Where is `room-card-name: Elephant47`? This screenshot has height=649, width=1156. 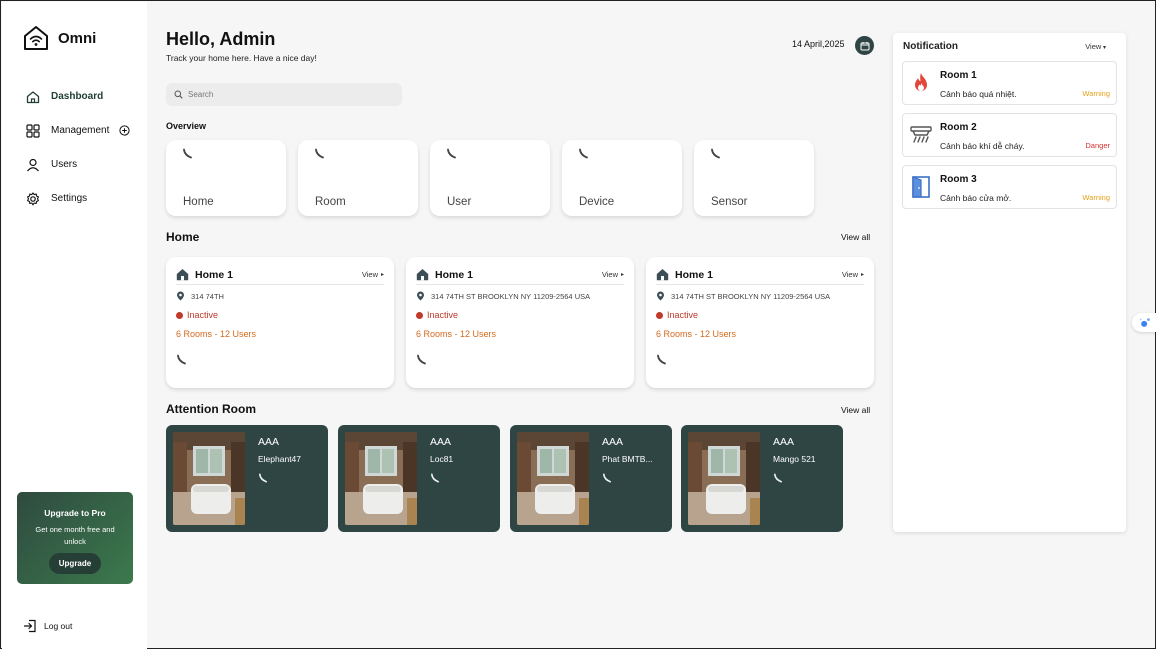
room-card-name: Elephant47 is located at coordinates (280, 459).